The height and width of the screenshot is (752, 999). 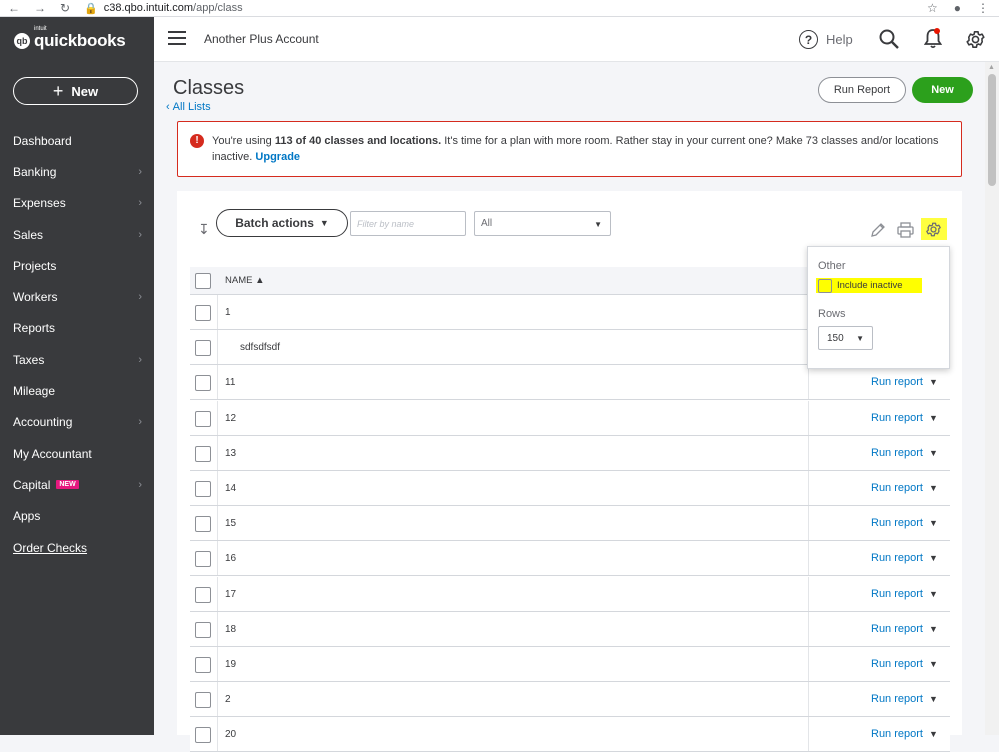 I want to click on sidebar-item-workers: Workers ›, so click(x=77, y=296).